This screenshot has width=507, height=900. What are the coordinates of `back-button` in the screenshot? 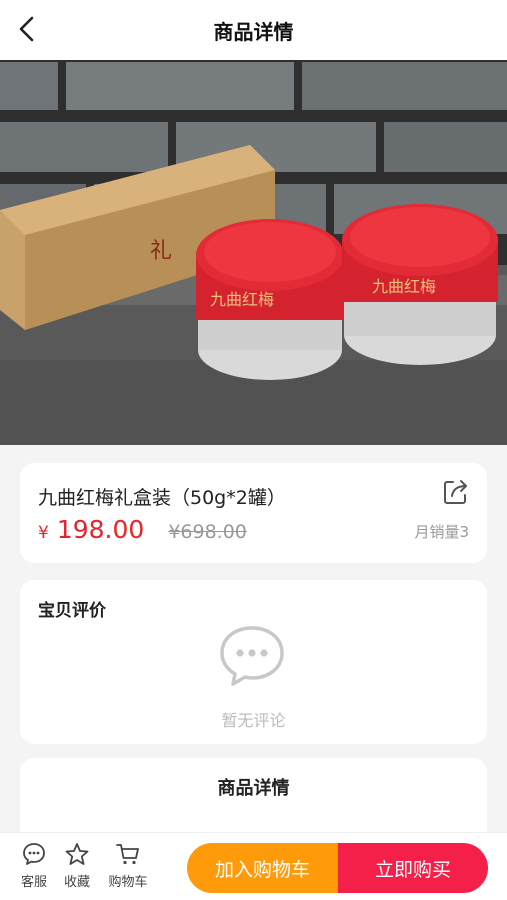 It's located at (27, 29).